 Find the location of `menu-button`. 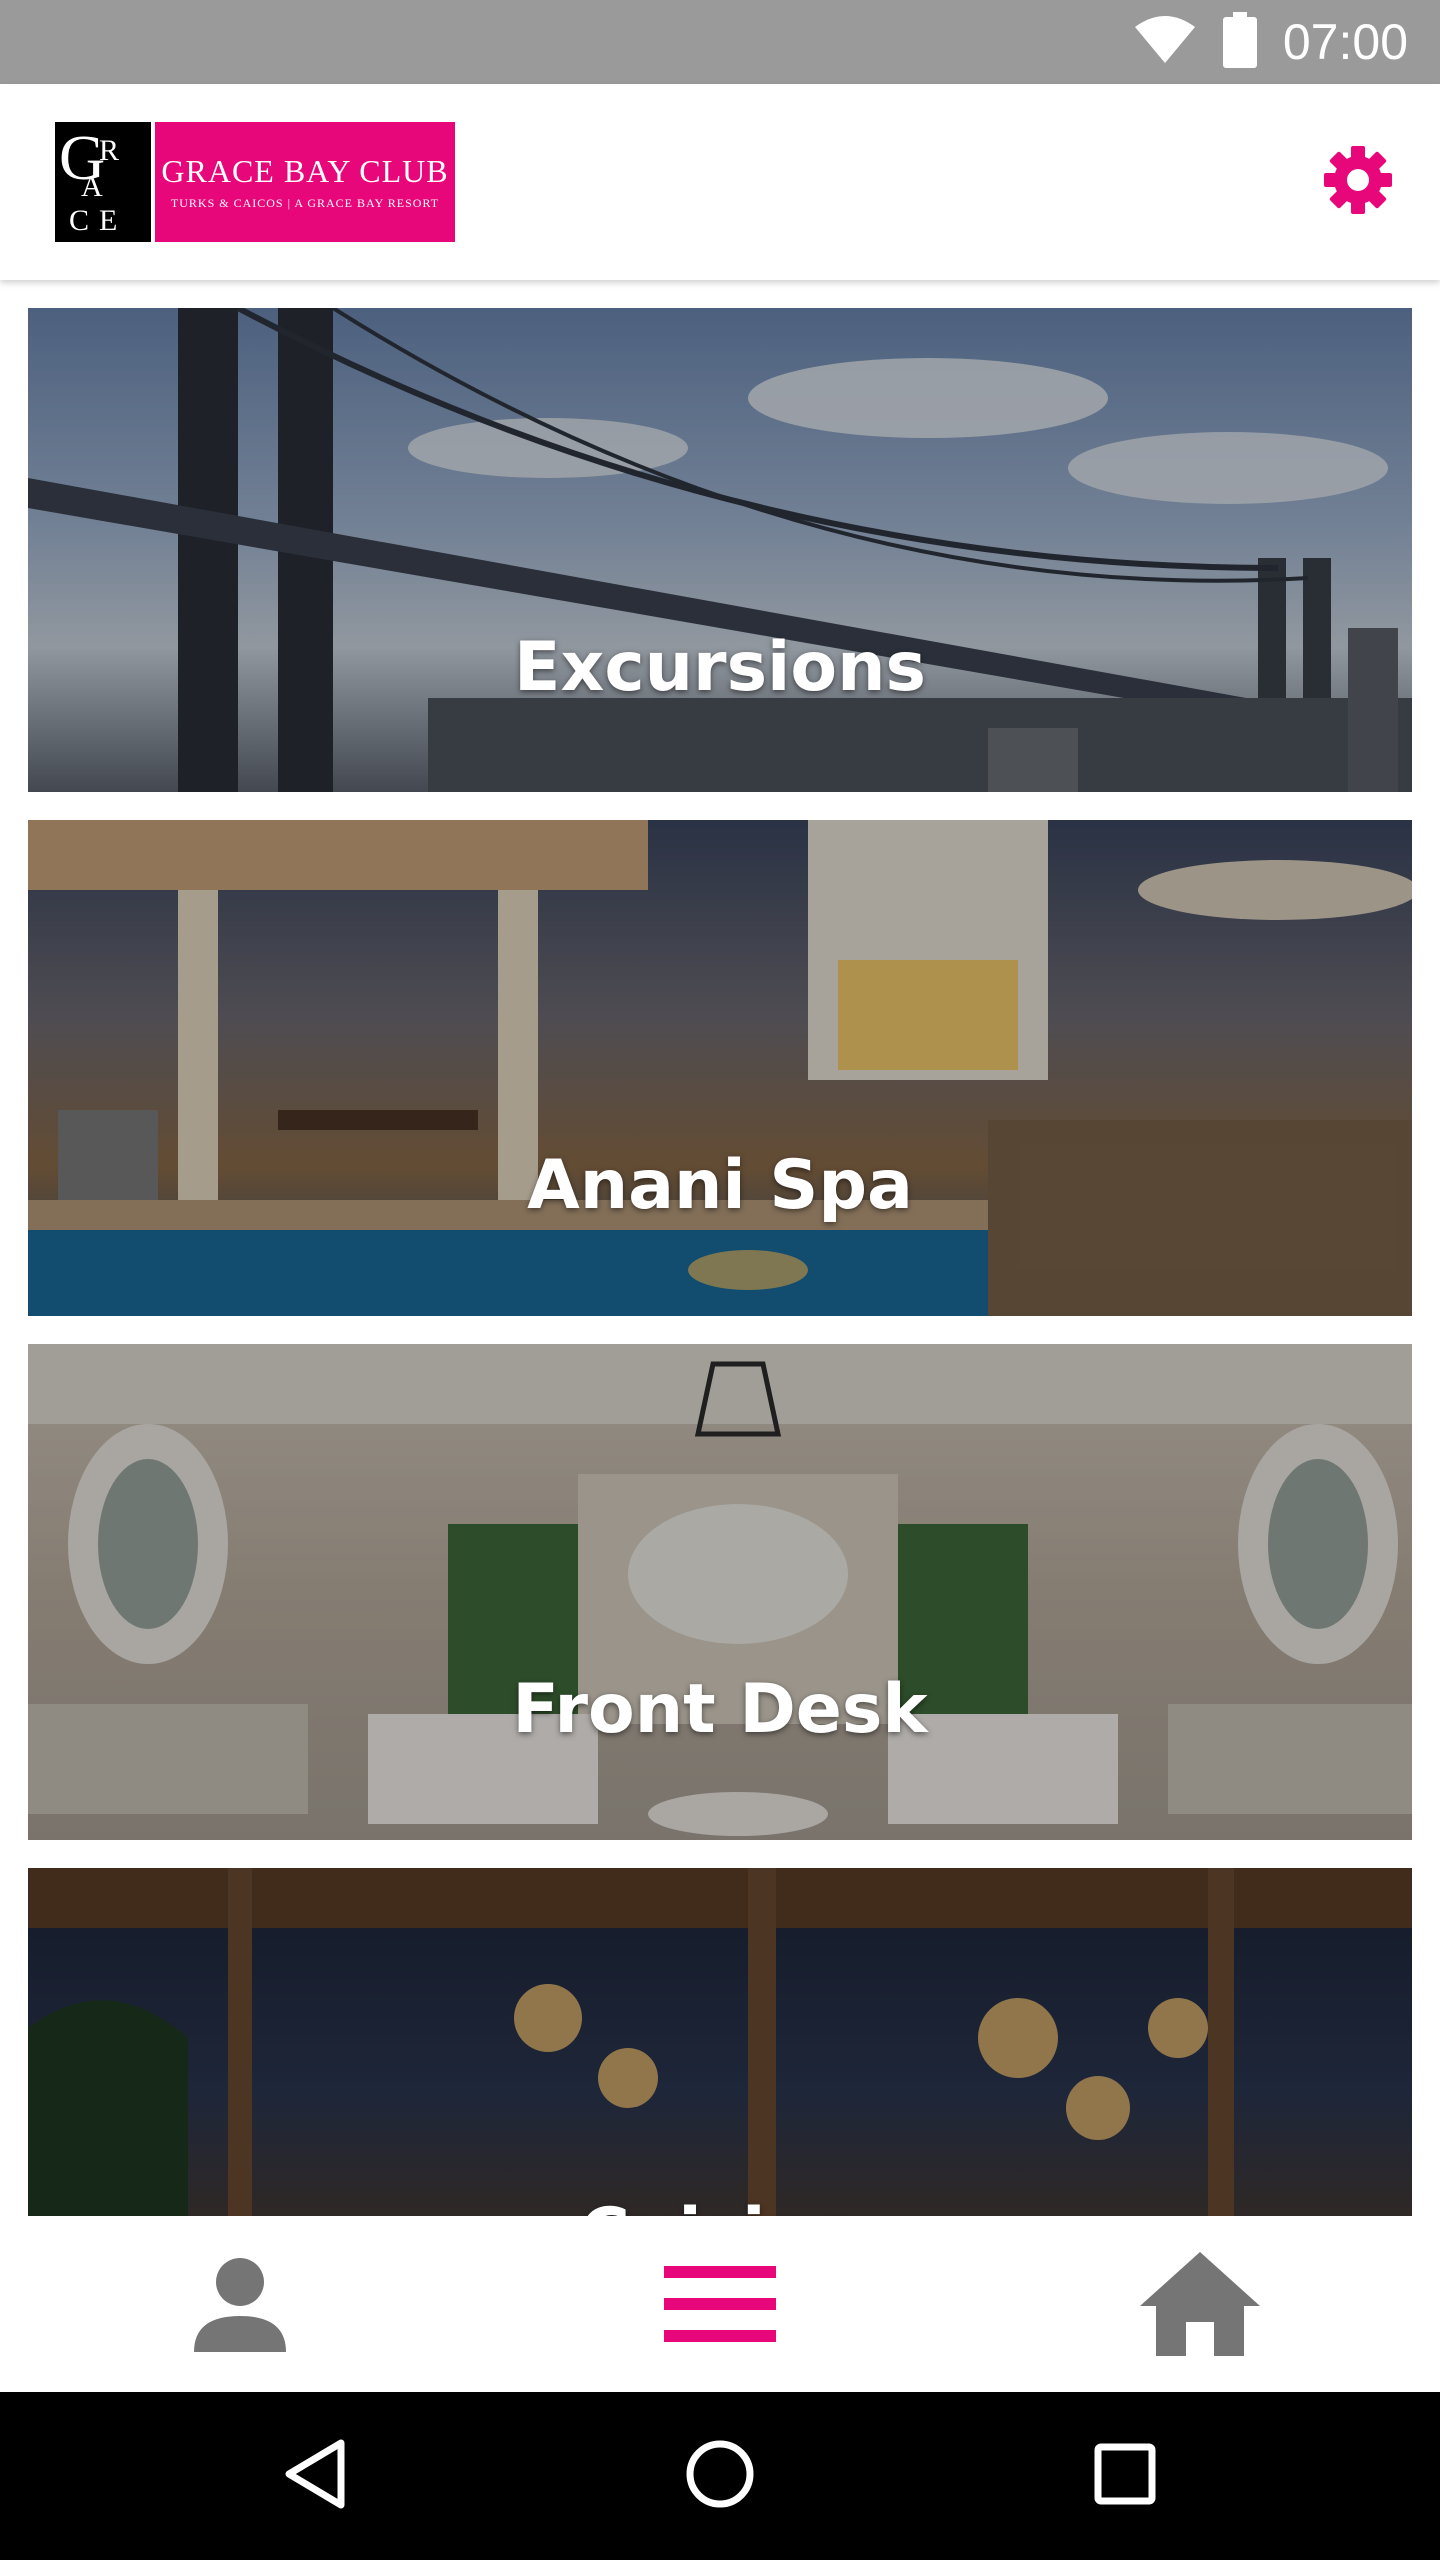

menu-button is located at coordinates (720, 2306).